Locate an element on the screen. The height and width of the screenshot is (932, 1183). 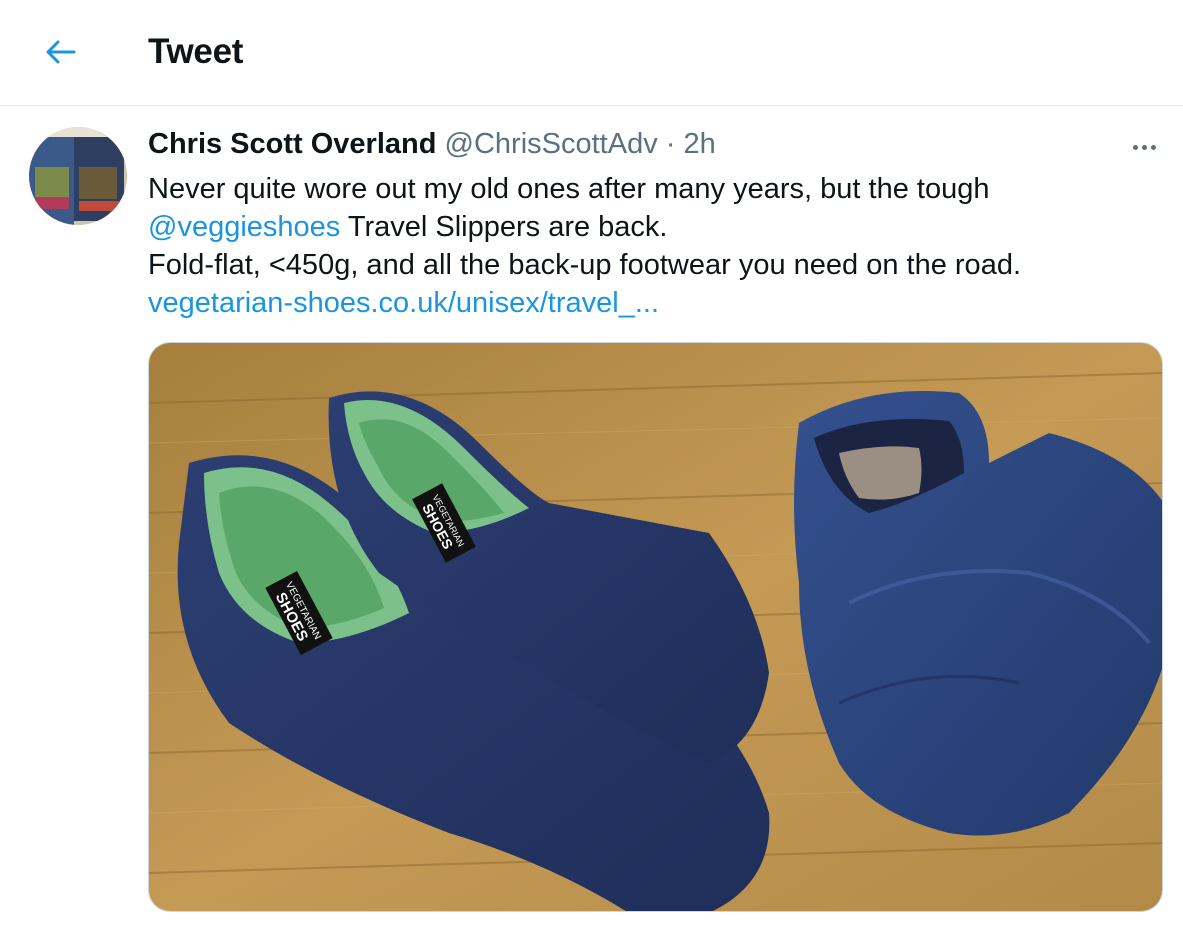
tweet-author-row: Chris Scott Overland @ChrisScottAdv · 2h is located at coordinates (432, 144).